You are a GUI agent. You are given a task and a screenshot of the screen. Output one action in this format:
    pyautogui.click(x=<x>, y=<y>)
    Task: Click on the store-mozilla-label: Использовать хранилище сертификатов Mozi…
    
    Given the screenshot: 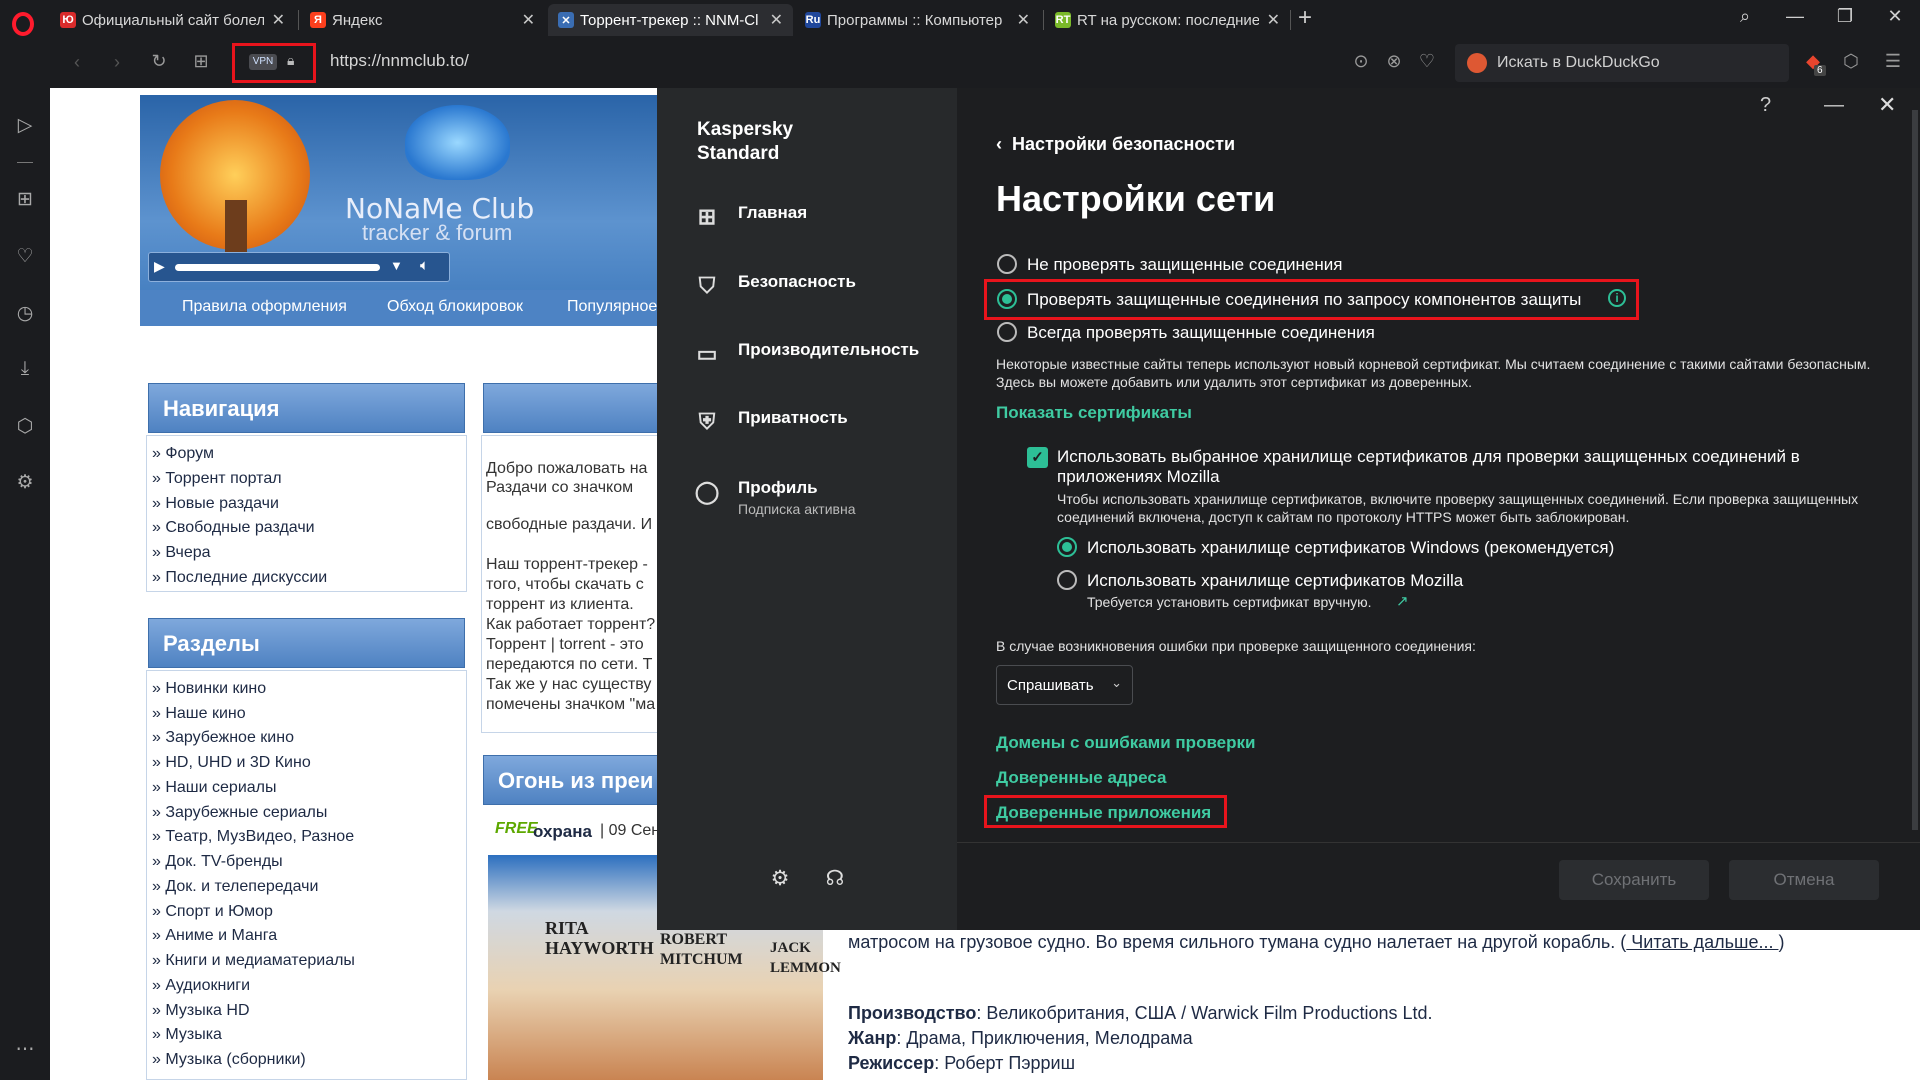 What is the action you would take?
    pyautogui.click(x=1275, y=581)
    